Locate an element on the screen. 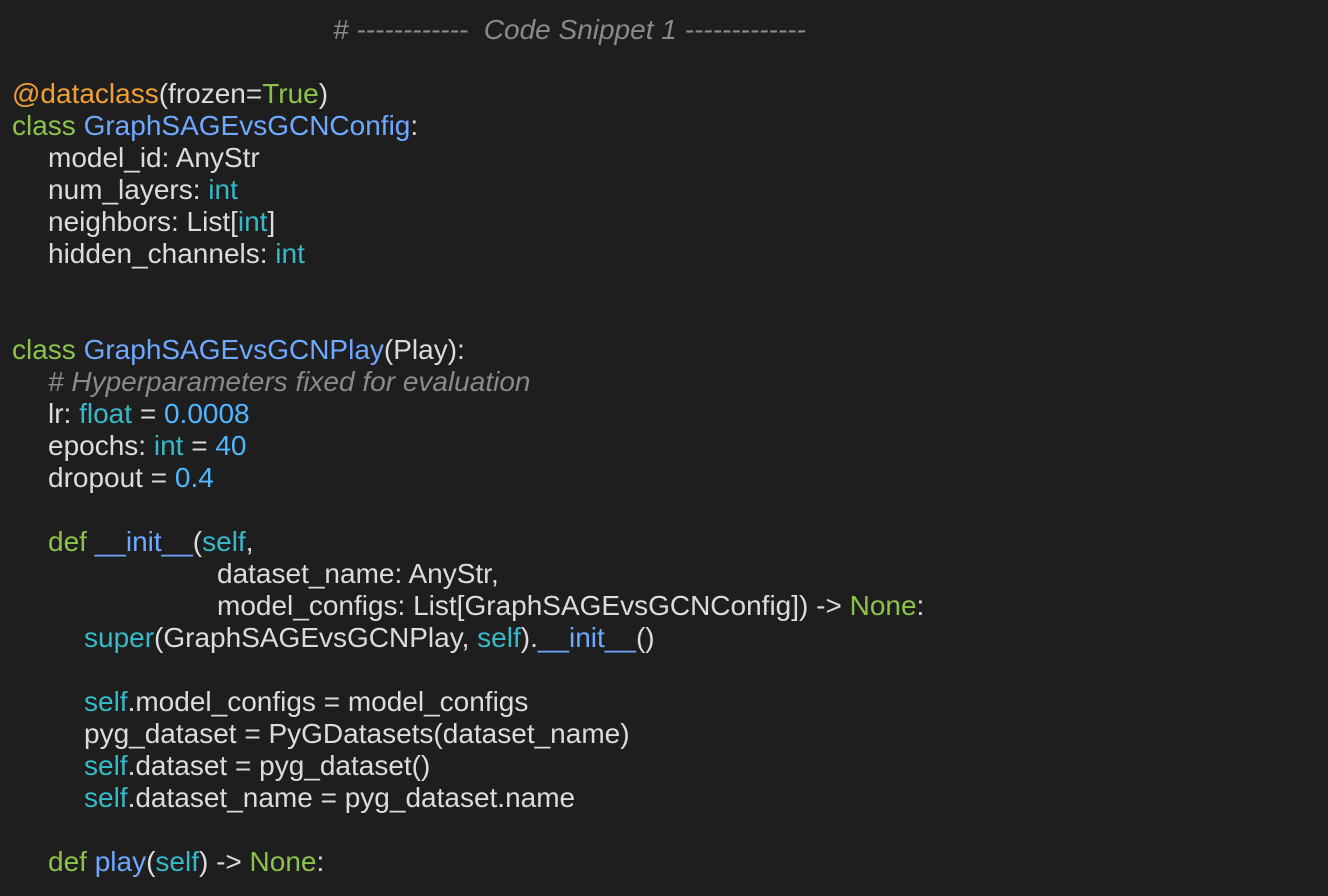 The width and height of the screenshot is (1328, 896). code-line: class GraphSAGEvsGCNPlay(Play): is located at coordinates (238, 350).